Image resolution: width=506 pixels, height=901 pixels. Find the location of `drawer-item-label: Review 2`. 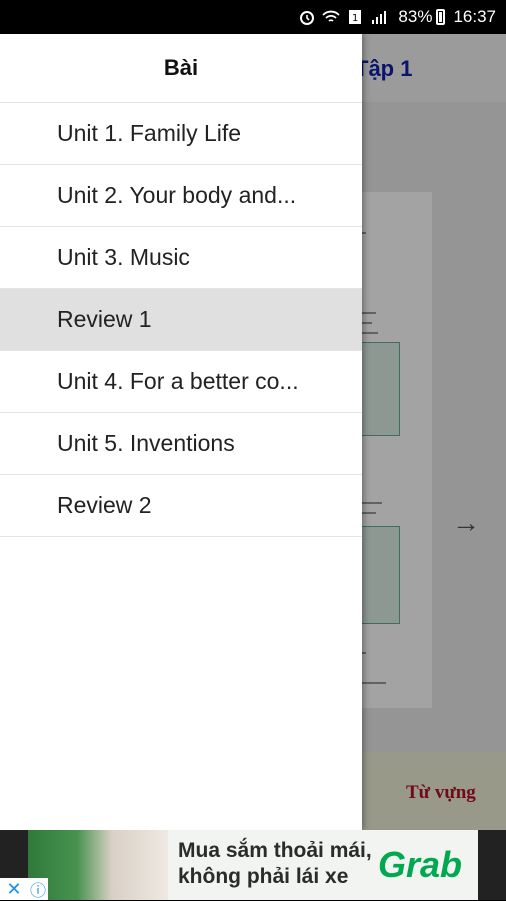

drawer-item-label: Review 2 is located at coordinates (104, 505).